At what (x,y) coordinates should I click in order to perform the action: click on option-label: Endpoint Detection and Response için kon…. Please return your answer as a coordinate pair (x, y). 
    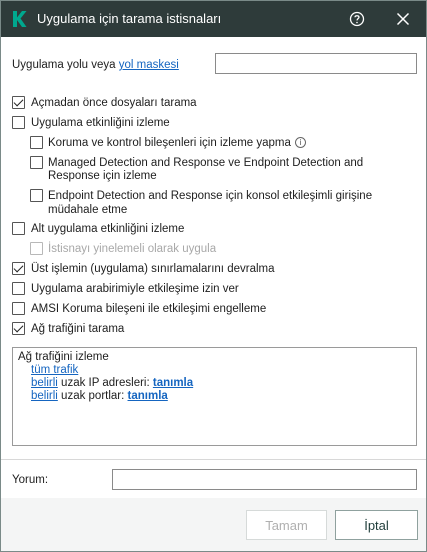
    Looking at the image, I should click on (210, 196).